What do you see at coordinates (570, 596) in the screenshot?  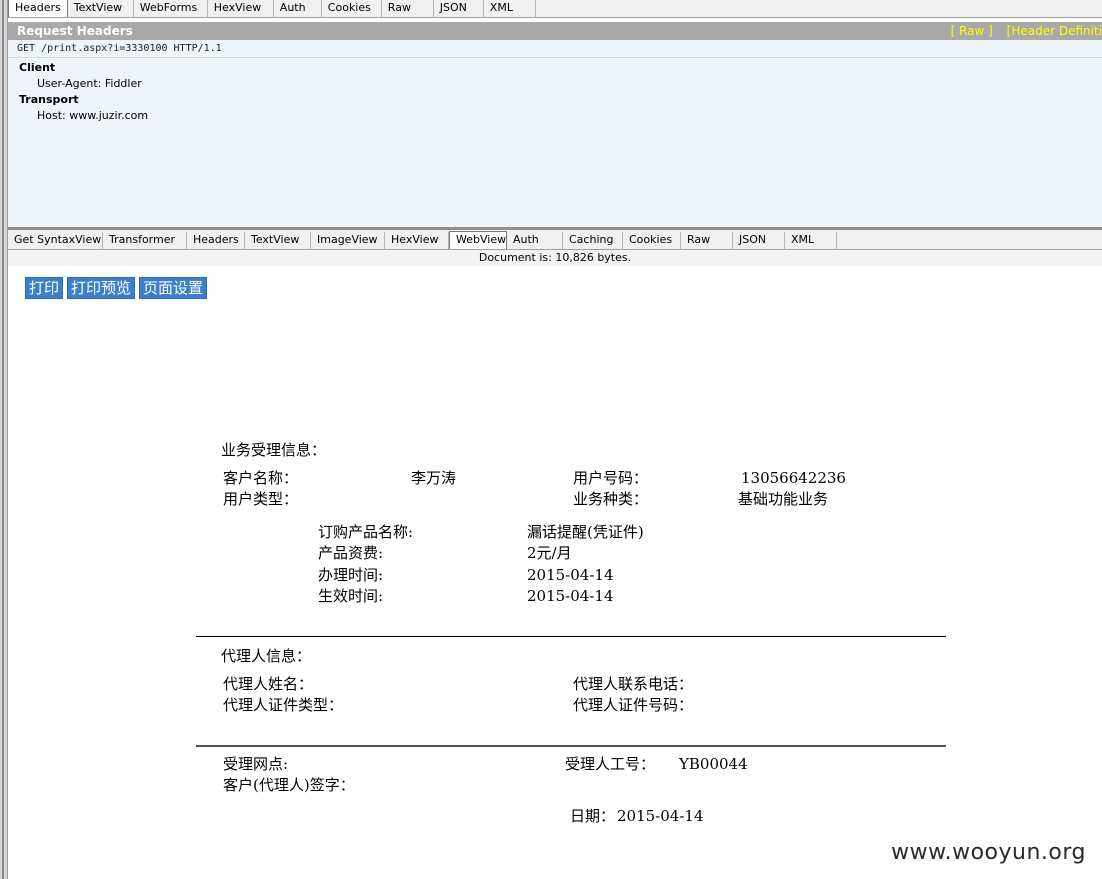 I see `effective-time-value: 2015-04-14` at bounding box center [570, 596].